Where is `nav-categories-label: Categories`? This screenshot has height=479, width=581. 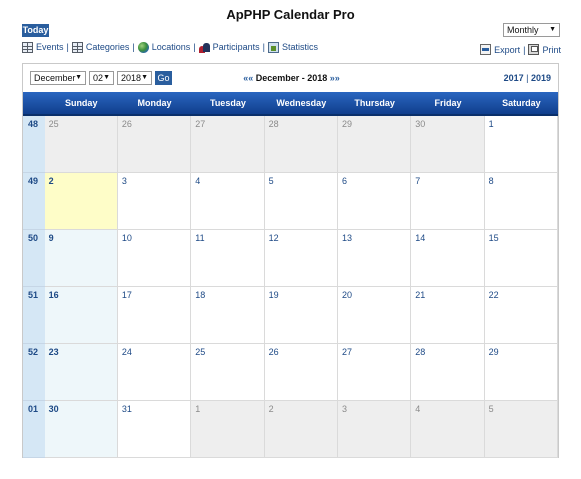
nav-categories-label: Categories is located at coordinates (107, 47).